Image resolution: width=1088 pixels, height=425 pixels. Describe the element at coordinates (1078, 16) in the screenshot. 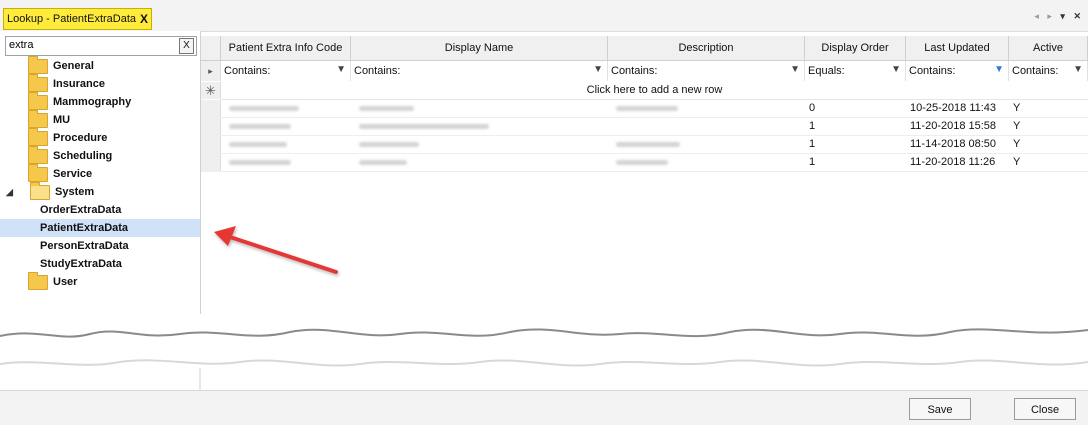

I see `window-close-icon: ✕` at that location.